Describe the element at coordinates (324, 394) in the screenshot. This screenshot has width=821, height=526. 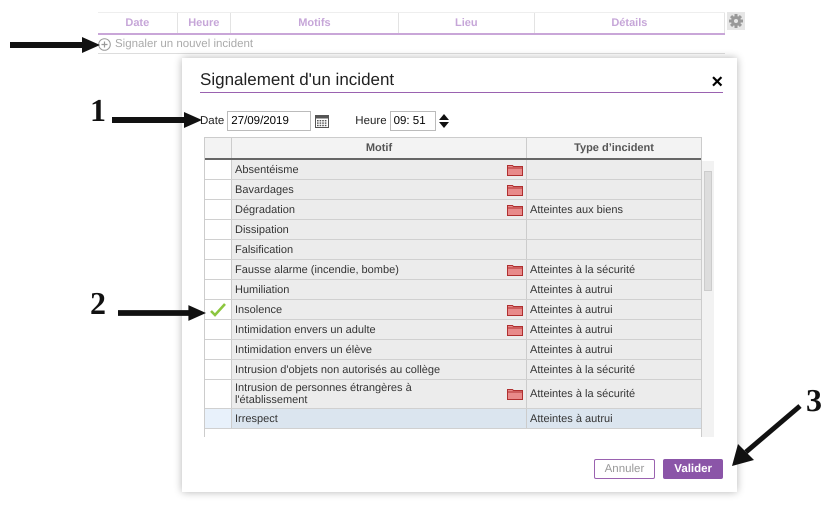
I see `table-cell-text: Intrusion de personnes étrangères à l'établissement` at that location.